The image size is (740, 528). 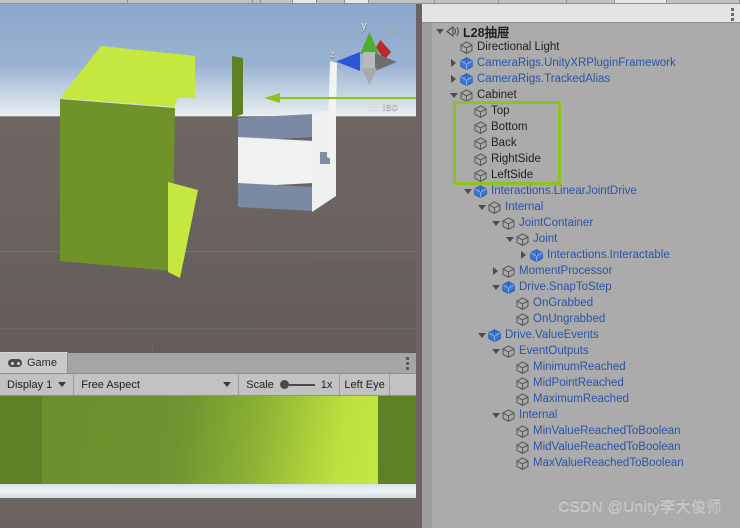 What do you see at coordinates (581, 239) in the screenshot?
I see `hierarchy-row: Joint` at bounding box center [581, 239].